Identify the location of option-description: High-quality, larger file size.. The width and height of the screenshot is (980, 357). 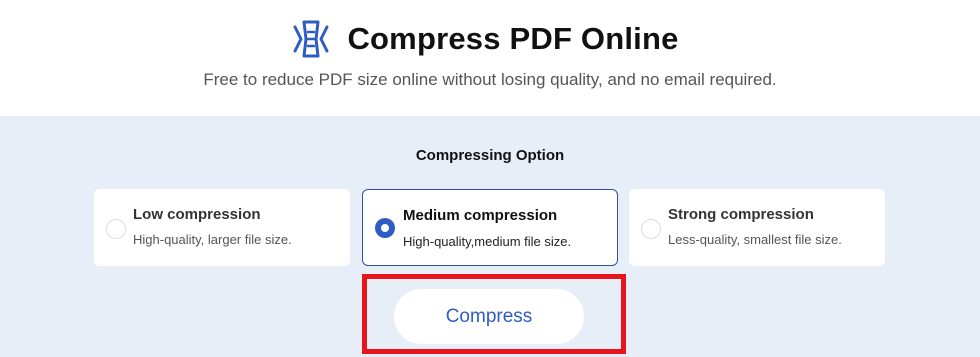
(212, 239).